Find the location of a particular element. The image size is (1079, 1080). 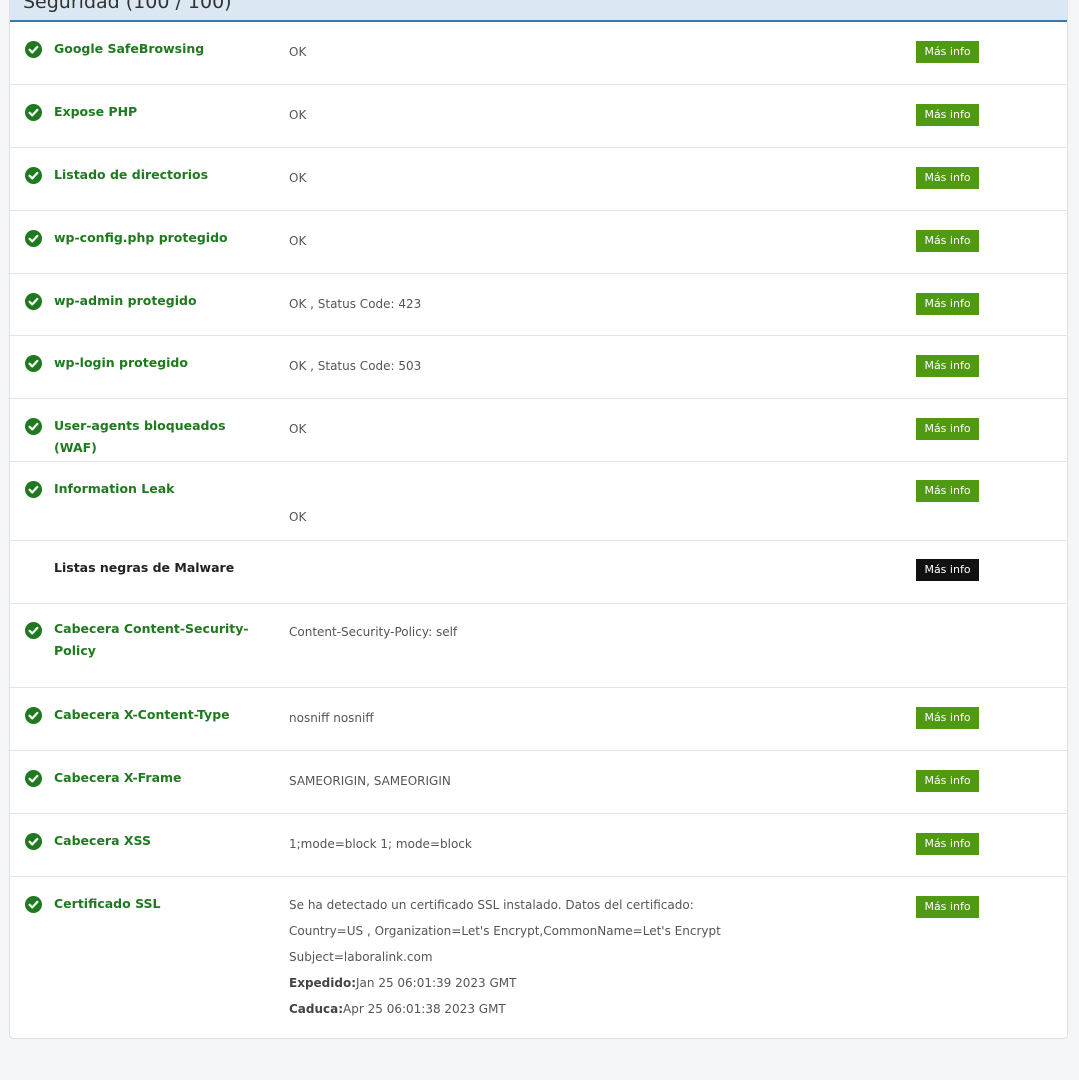

check-value: SAMEORIGIN, SAMEORIGIN is located at coordinates (370, 781).